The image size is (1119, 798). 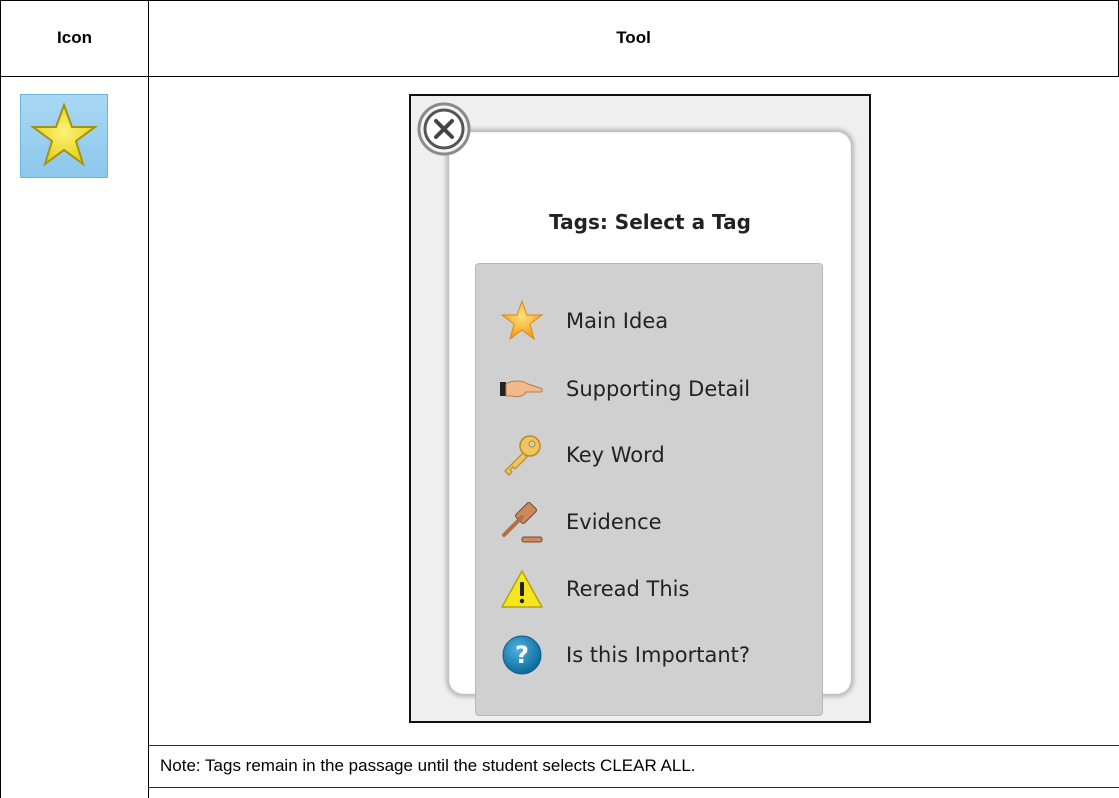 I want to click on note-rule-top, so click(x=634, y=745).